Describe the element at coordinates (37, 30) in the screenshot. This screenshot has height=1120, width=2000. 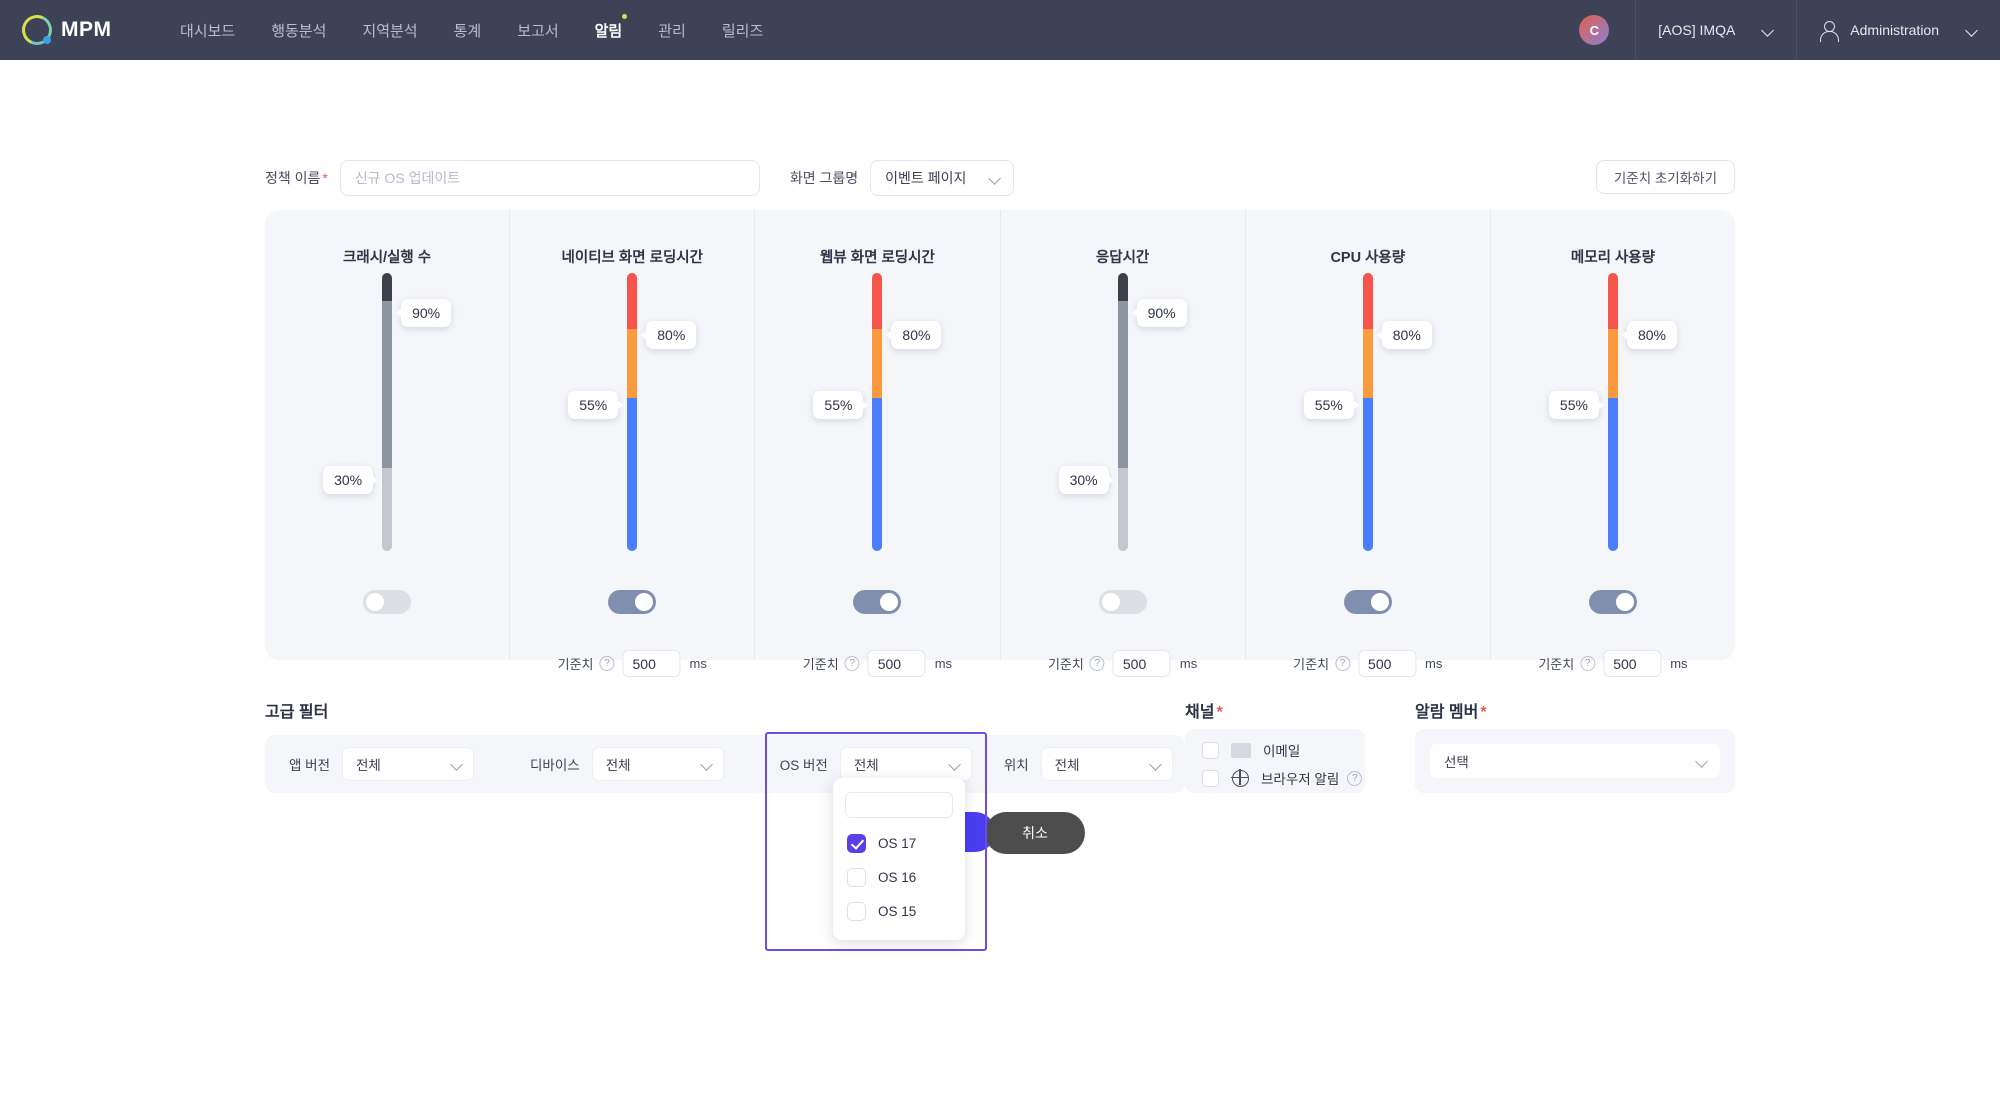
I see `mpm-logo-icon` at that location.